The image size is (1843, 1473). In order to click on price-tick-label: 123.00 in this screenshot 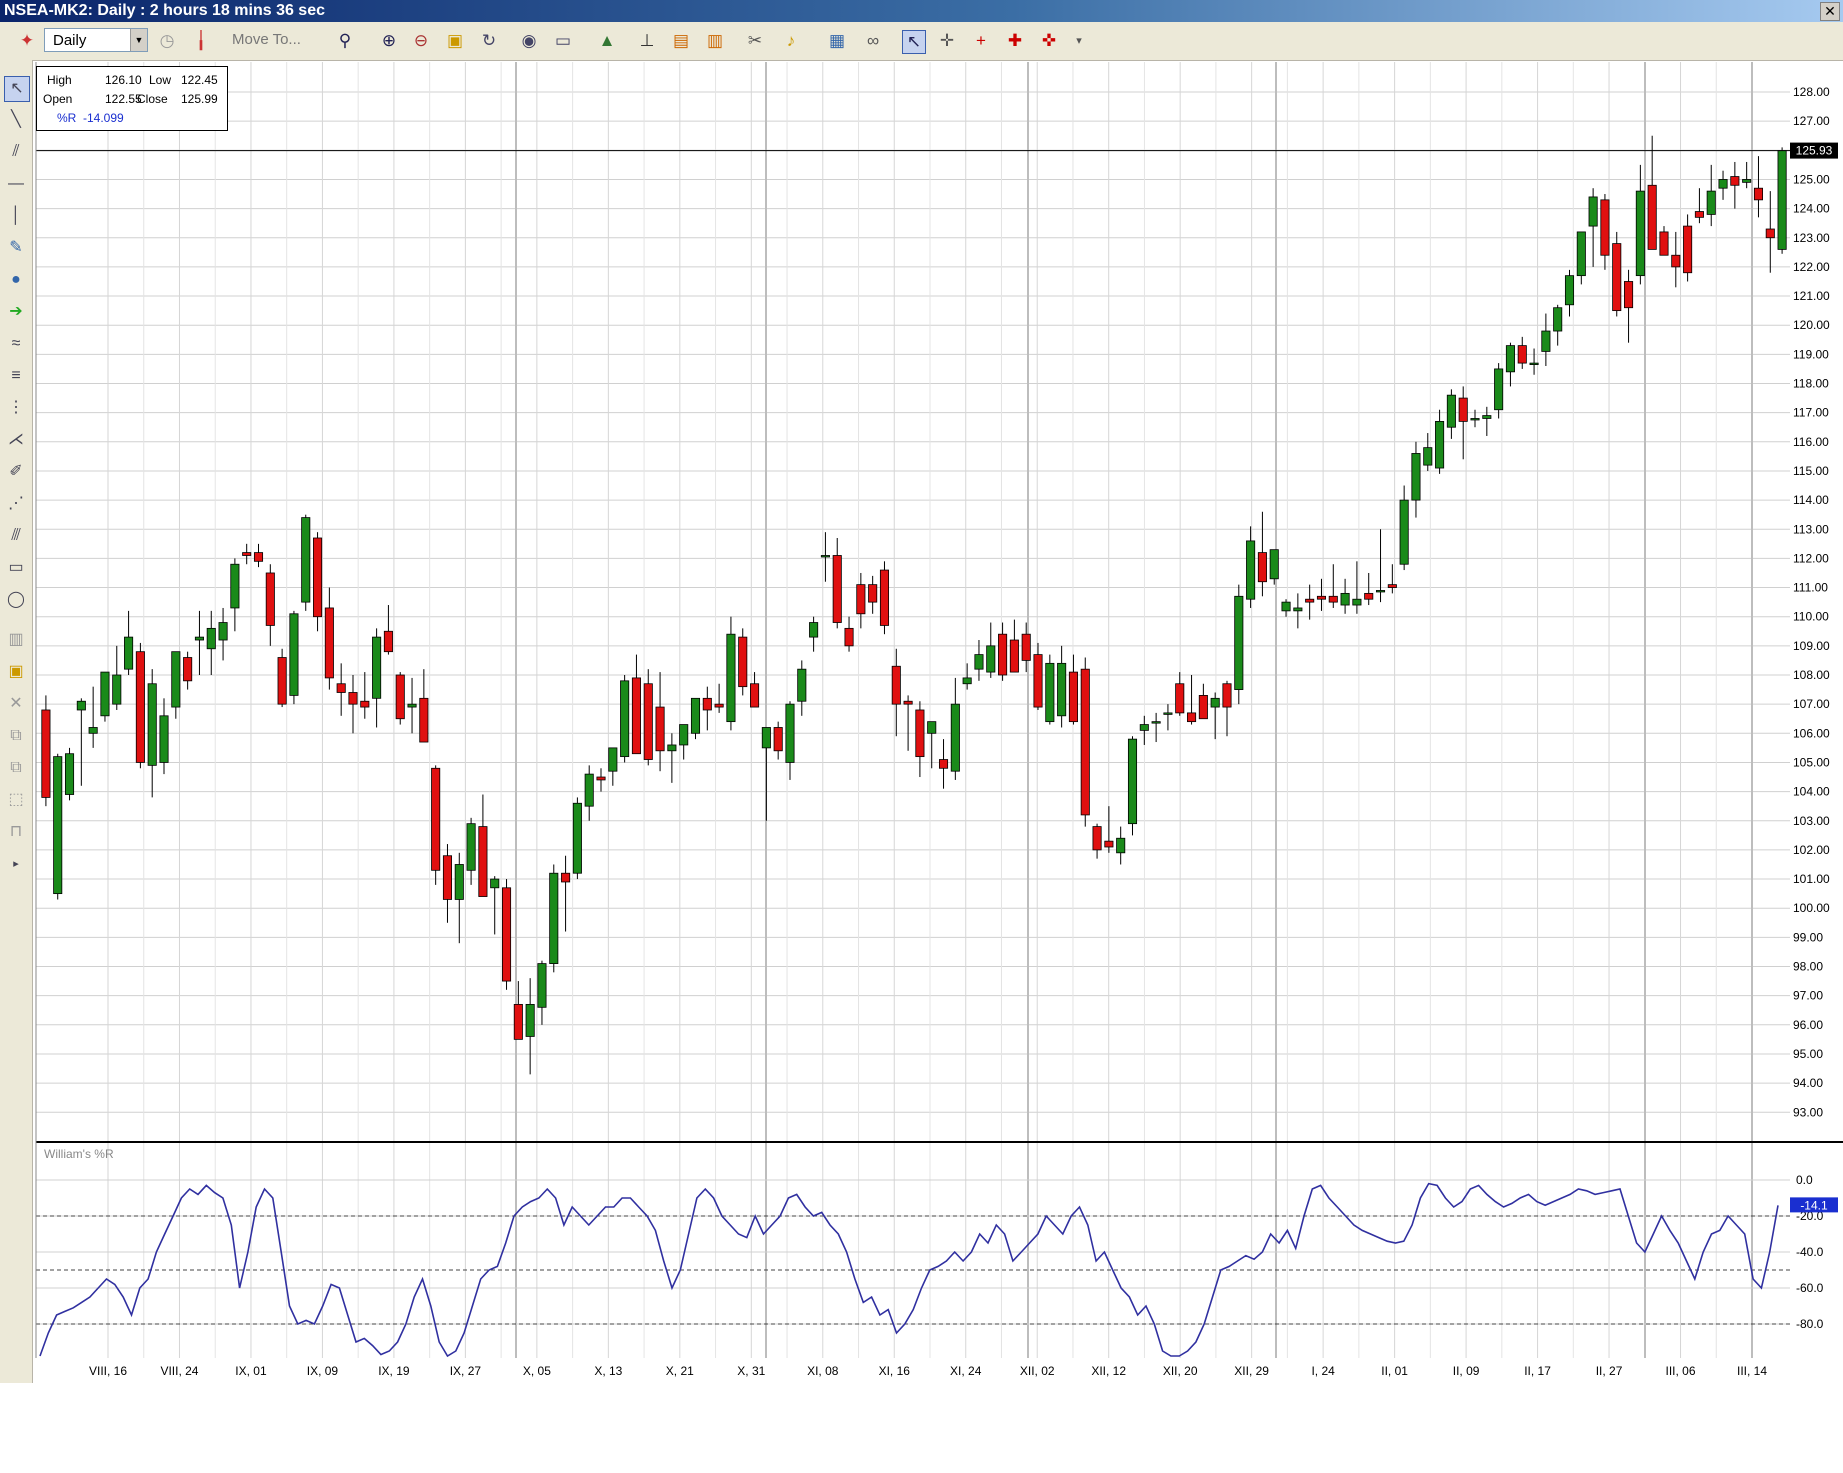, I will do `click(1811, 238)`.